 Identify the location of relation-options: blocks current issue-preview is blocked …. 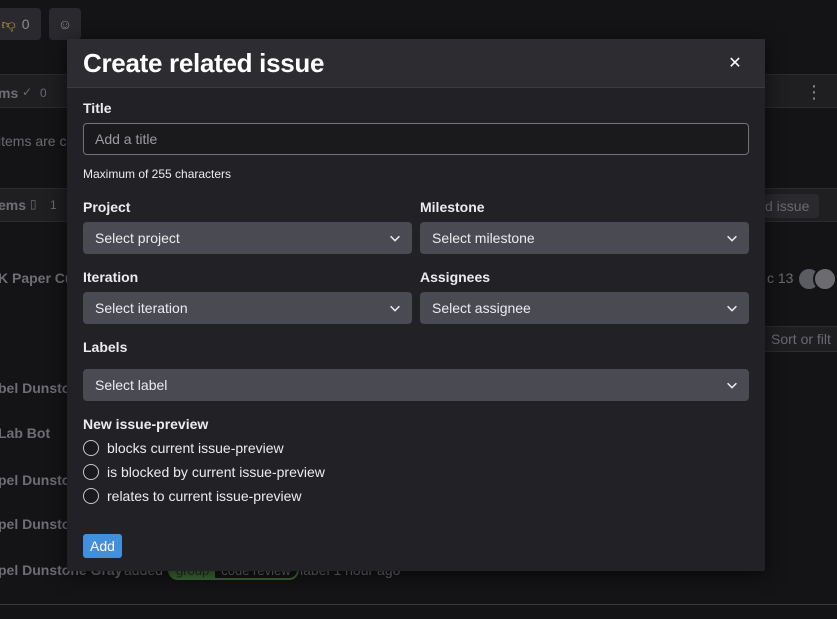
(416, 472).